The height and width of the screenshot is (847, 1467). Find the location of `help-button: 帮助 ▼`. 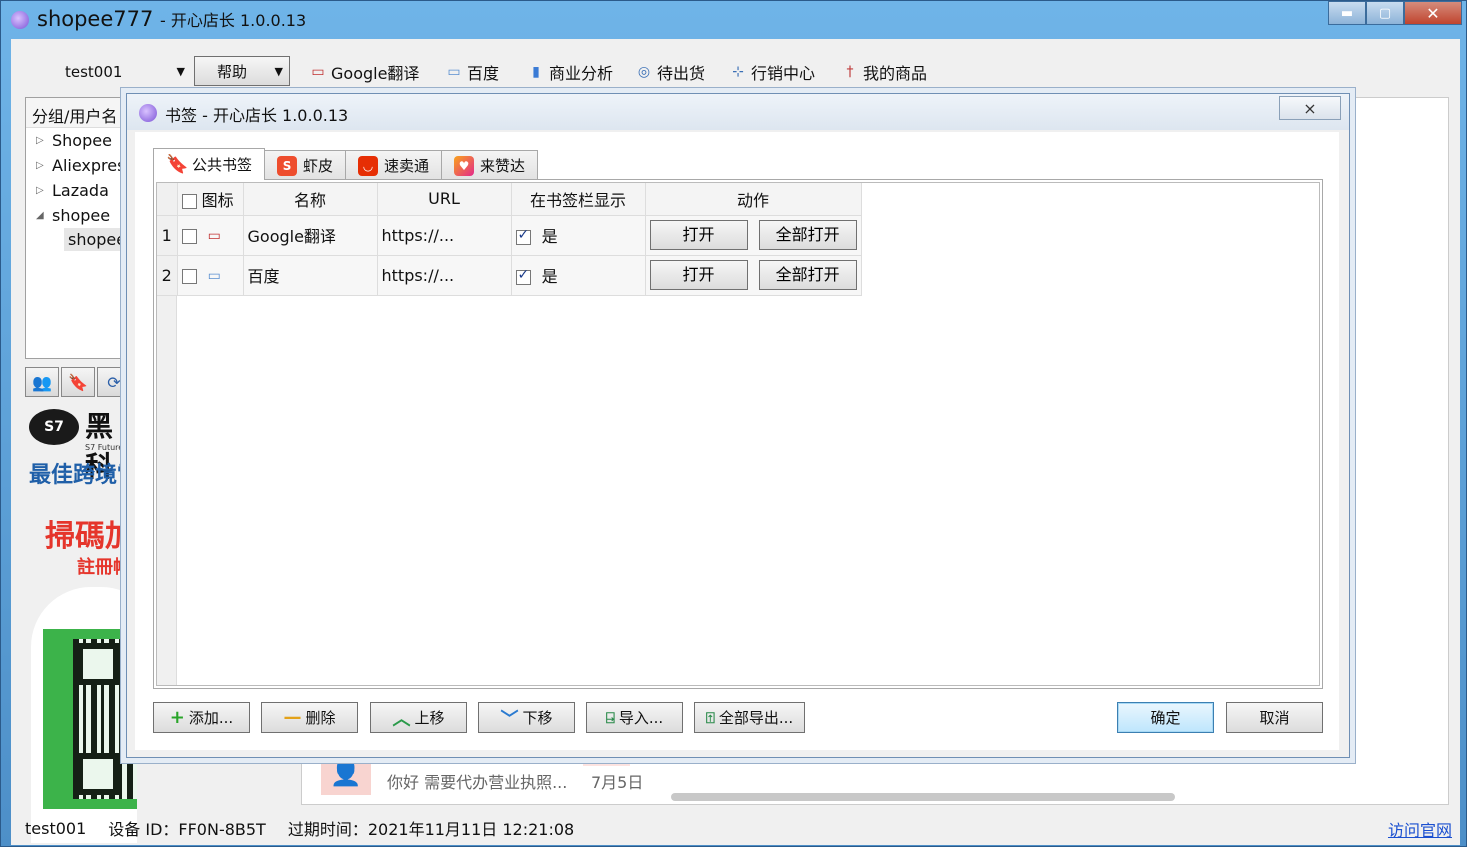

help-button: 帮助 ▼ is located at coordinates (242, 71).